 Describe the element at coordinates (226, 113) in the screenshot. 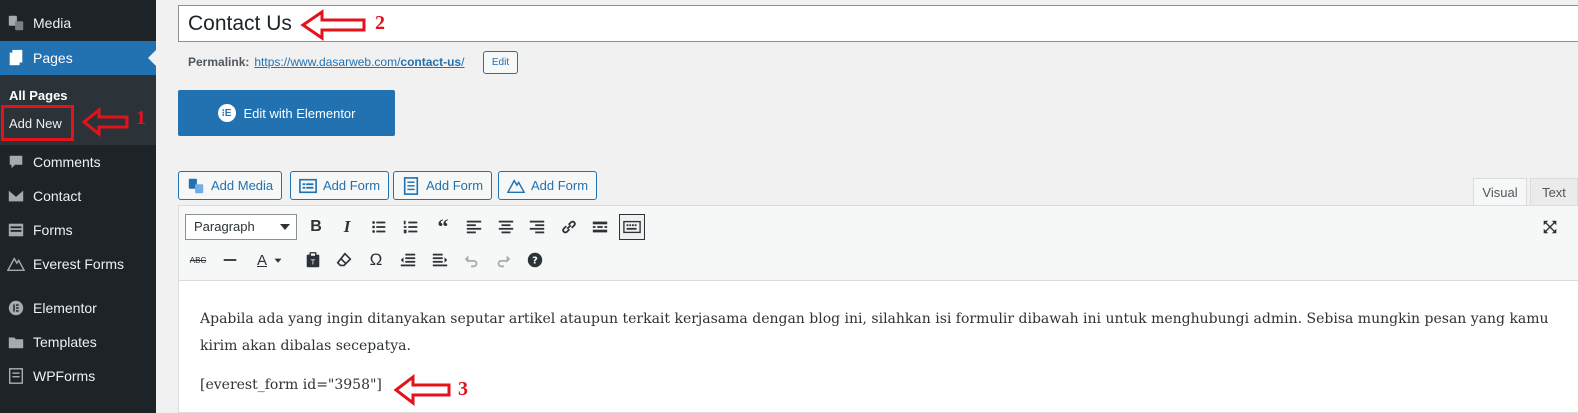

I see `elementor-logo-icon: ⁝E` at that location.